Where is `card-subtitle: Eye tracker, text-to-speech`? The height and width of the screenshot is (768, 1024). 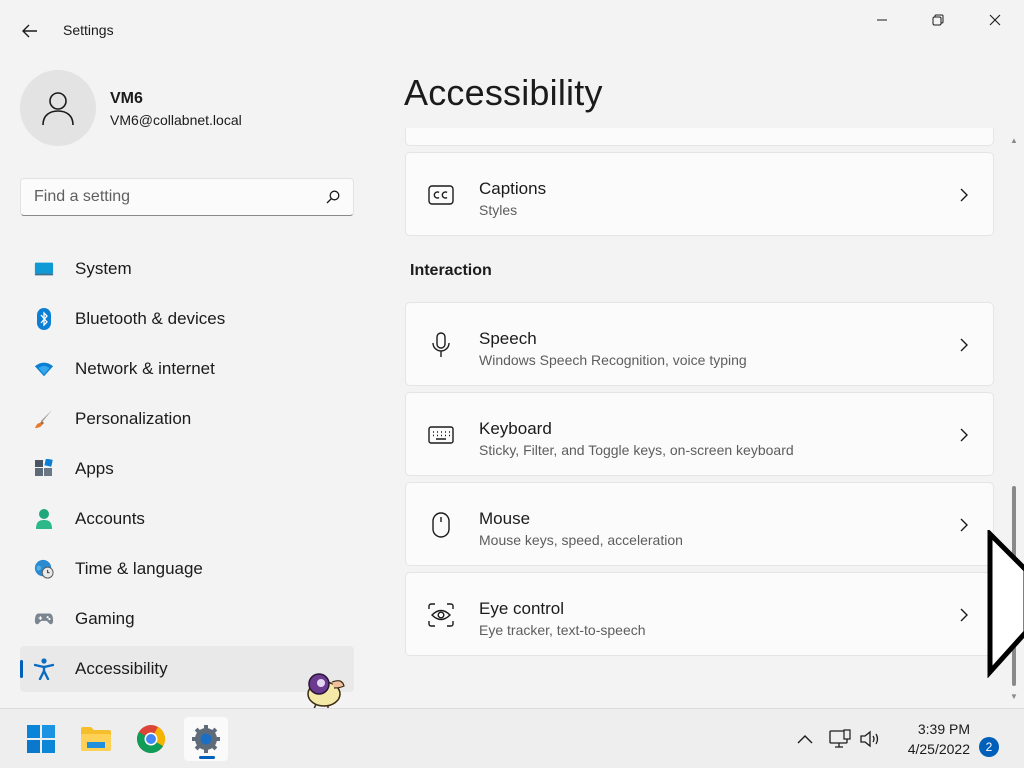 card-subtitle: Eye tracker, text-to-speech is located at coordinates (562, 630).